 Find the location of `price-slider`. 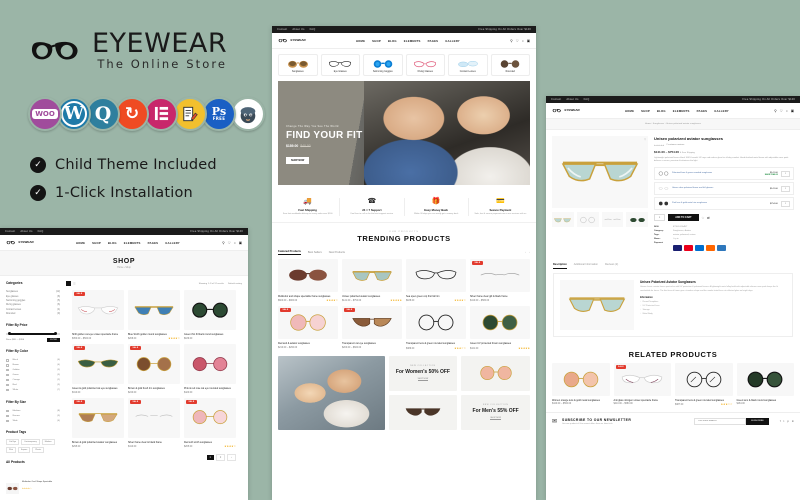

price-slider is located at coordinates (33, 334).